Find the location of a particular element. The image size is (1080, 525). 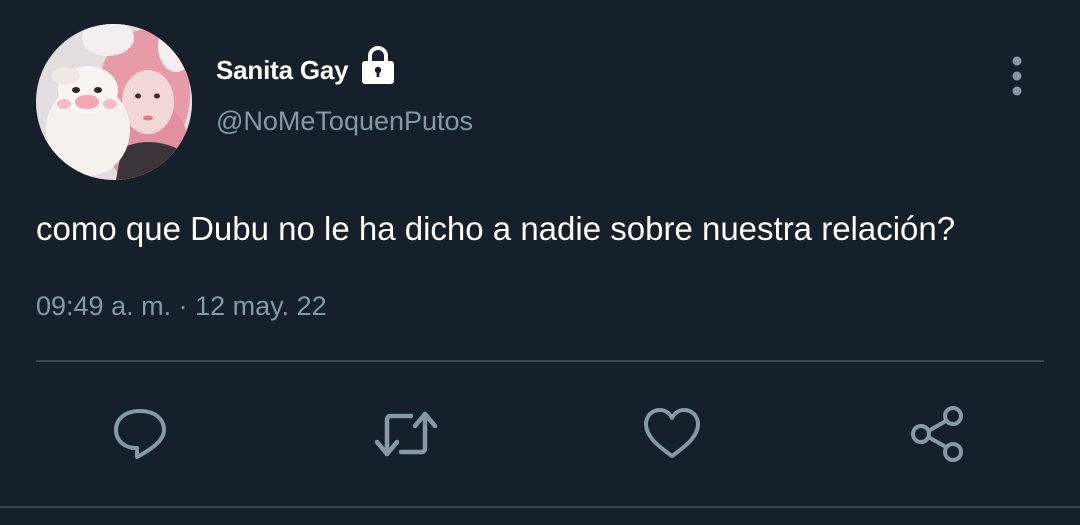

share-icon is located at coordinates (937, 434).